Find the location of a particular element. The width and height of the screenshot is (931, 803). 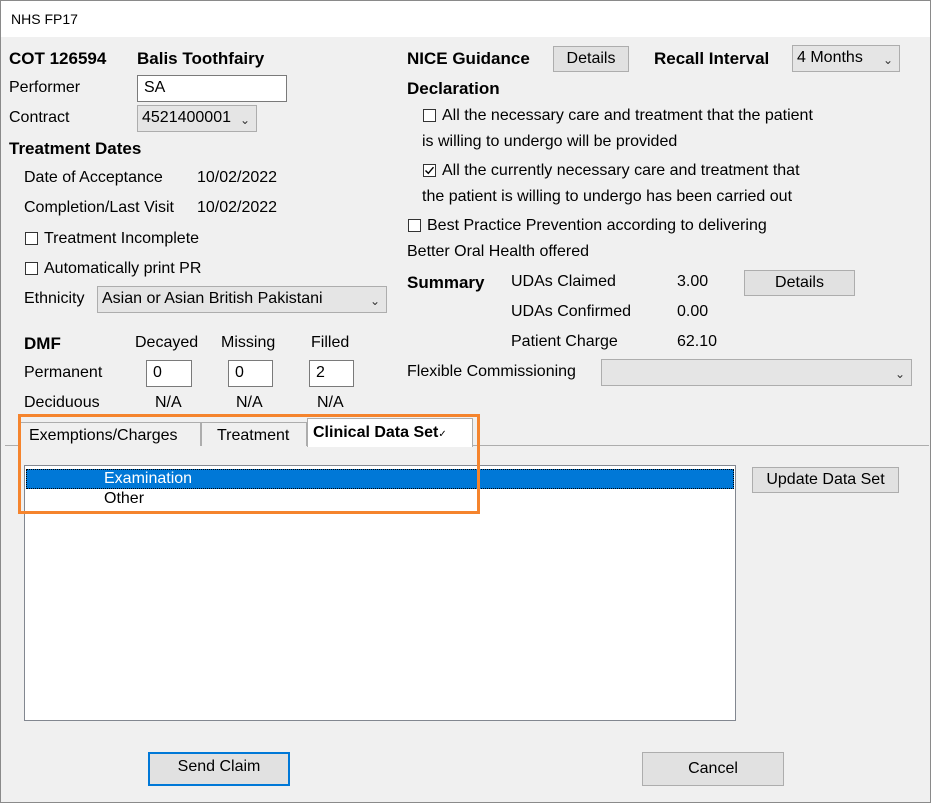

update-data-set-button: Update Data Set is located at coordinates (825, 480).